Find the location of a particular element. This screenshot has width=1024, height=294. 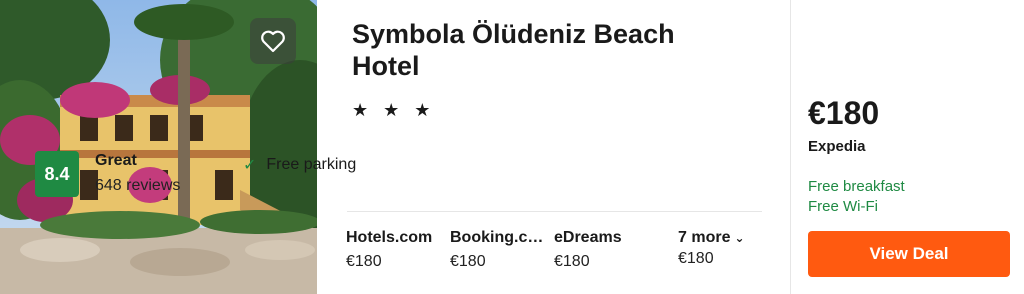

more-providers-label: 7 more is located at coordinates (704, 237).